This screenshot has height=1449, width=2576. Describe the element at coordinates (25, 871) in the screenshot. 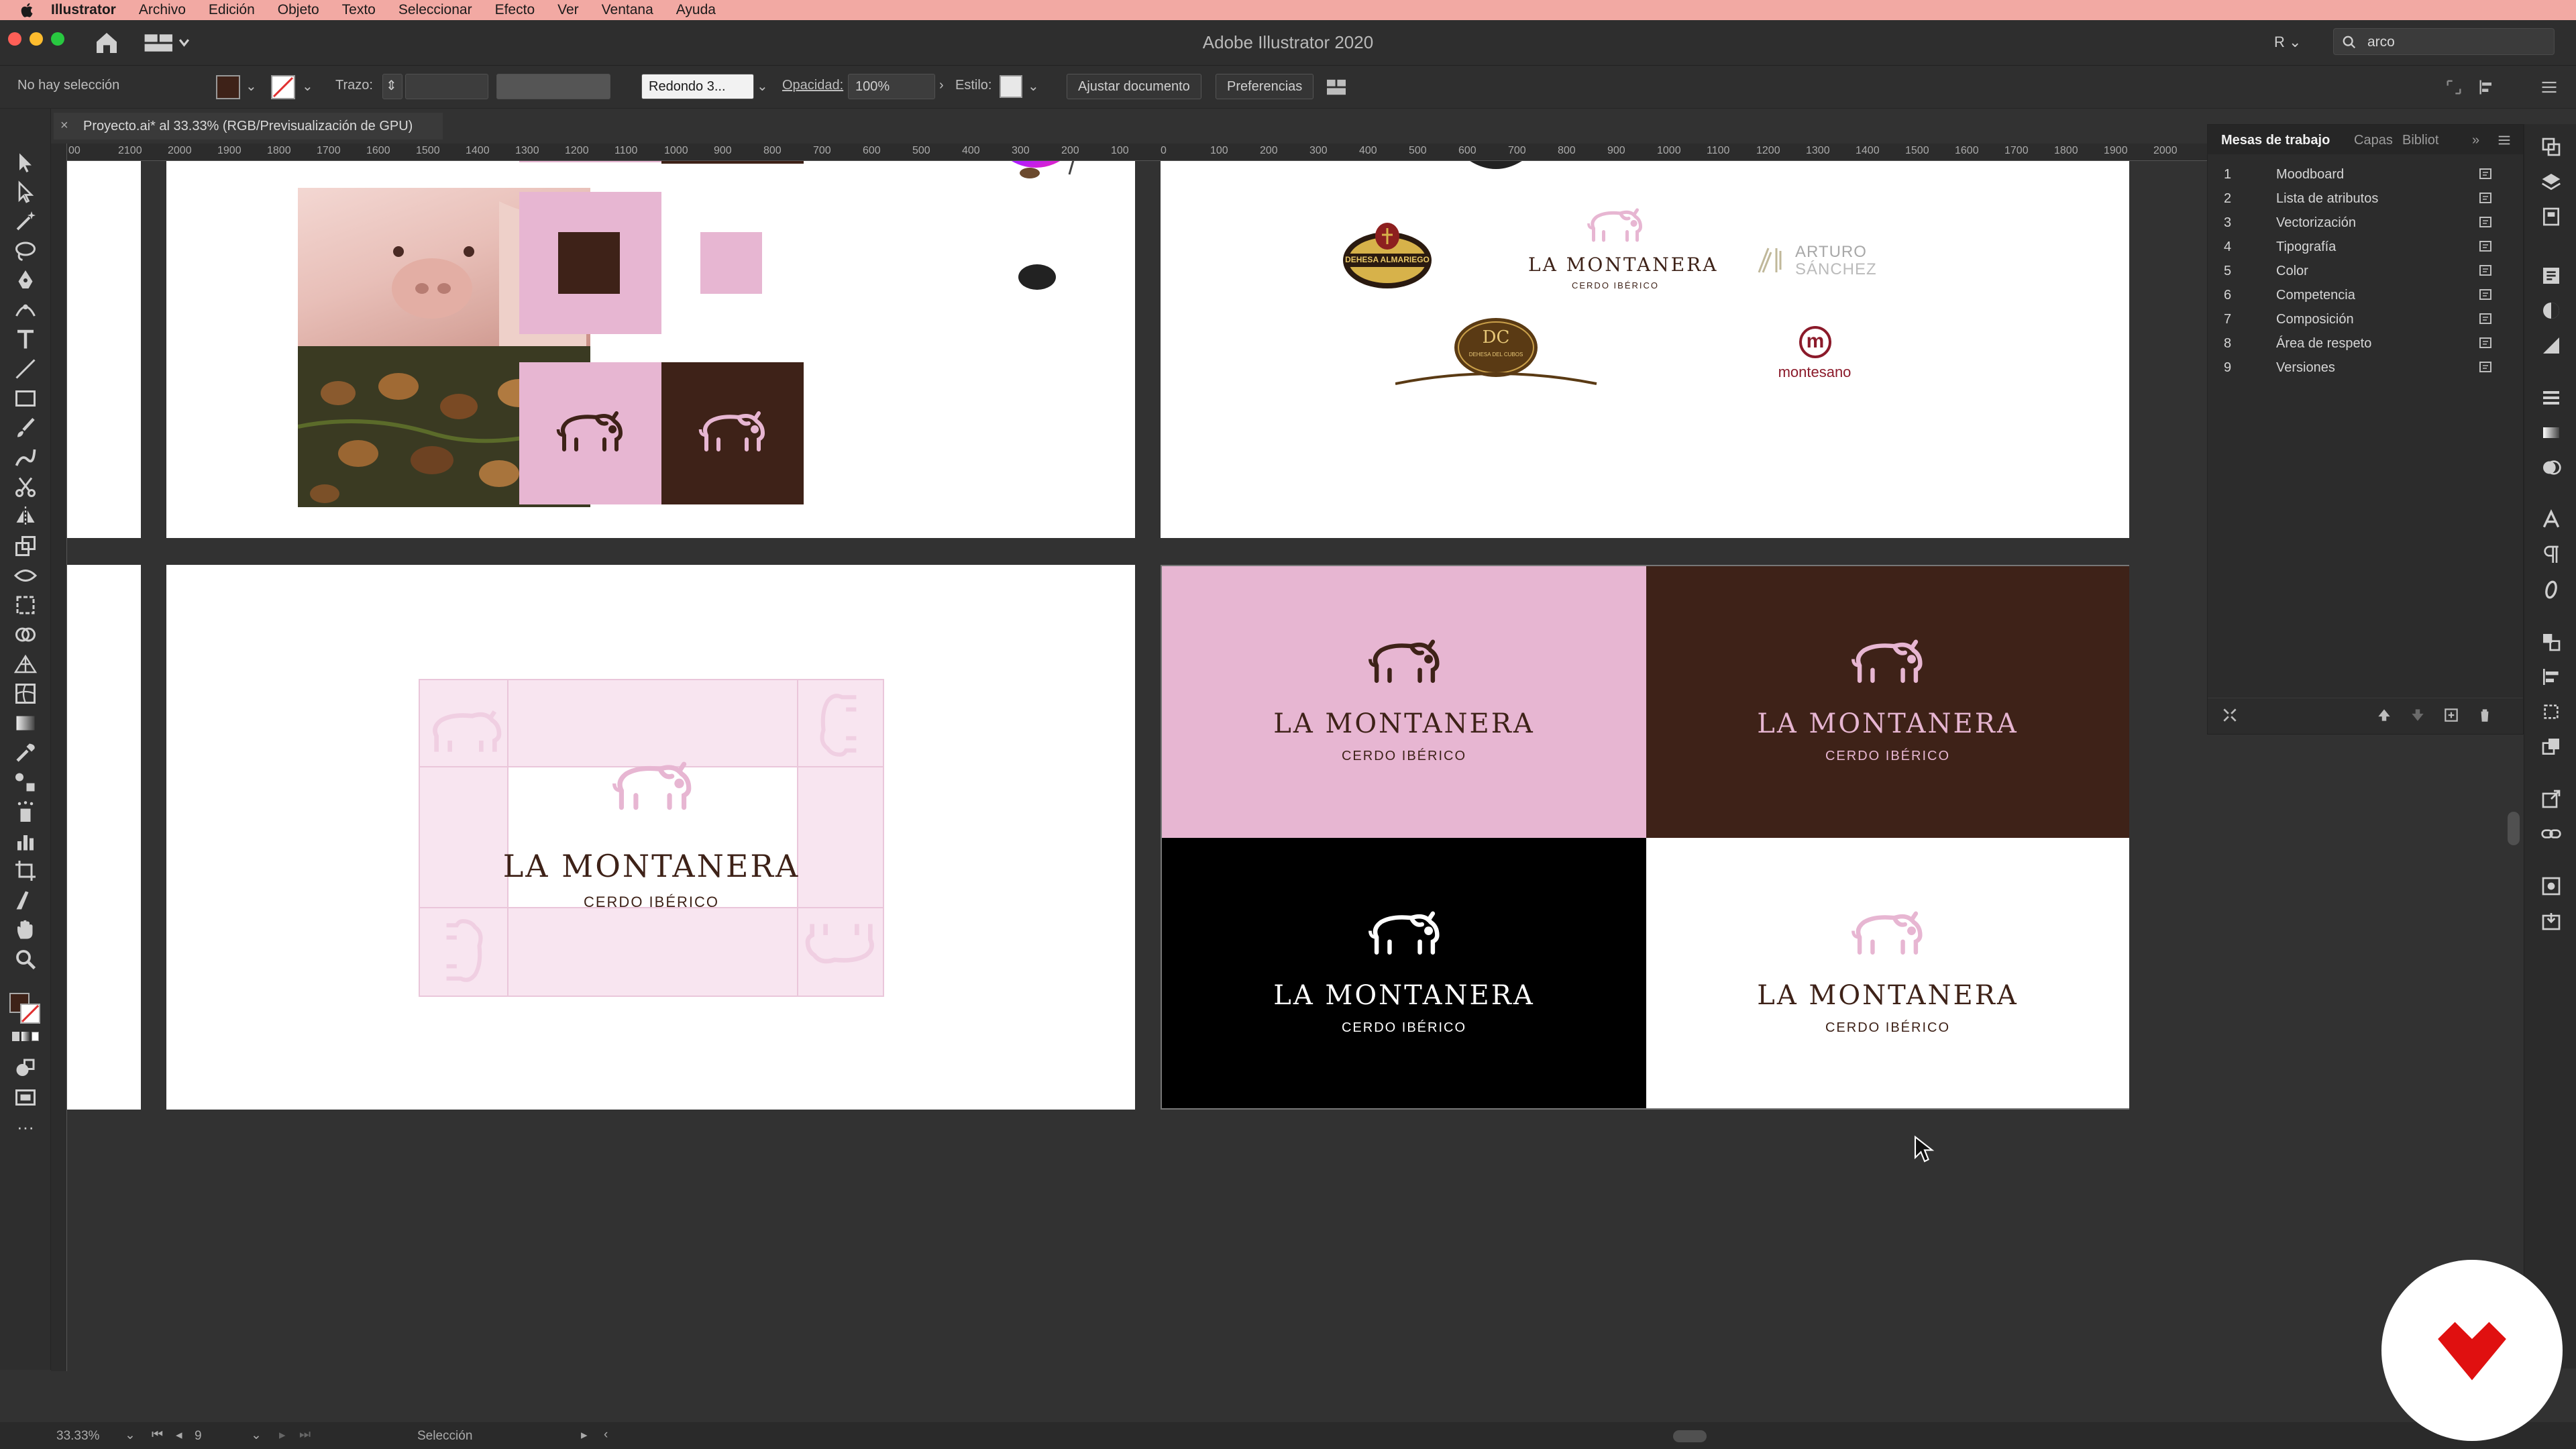

I see `artboard-tool-icon` at that location.